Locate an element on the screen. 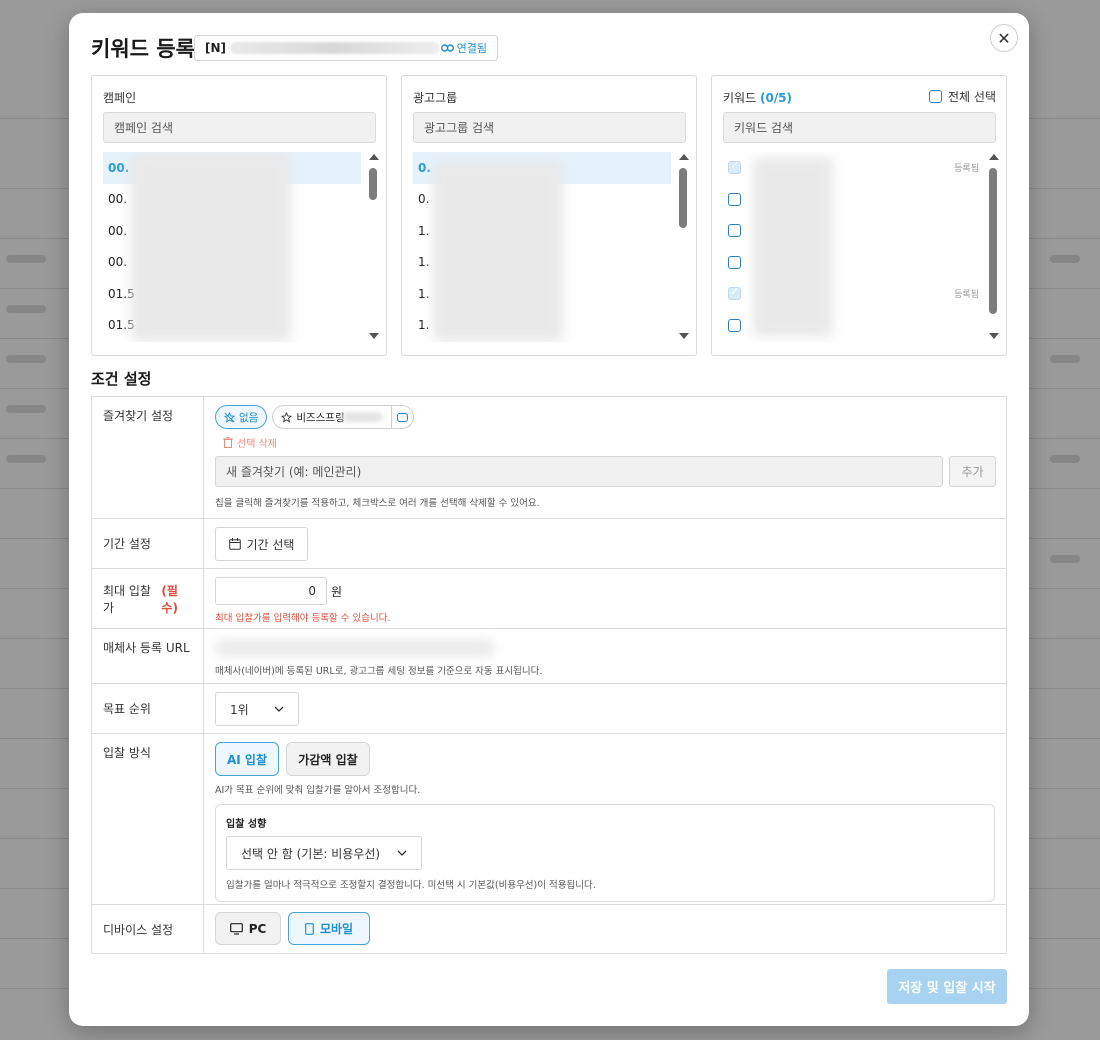 The image size is (1100, 1040). add-favorite-button: 추가 is located at coordinates (972, 471).